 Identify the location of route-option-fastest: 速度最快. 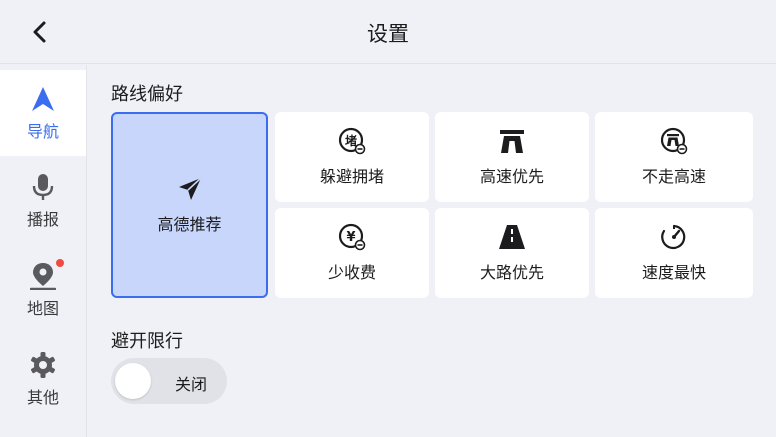
(674, 253).